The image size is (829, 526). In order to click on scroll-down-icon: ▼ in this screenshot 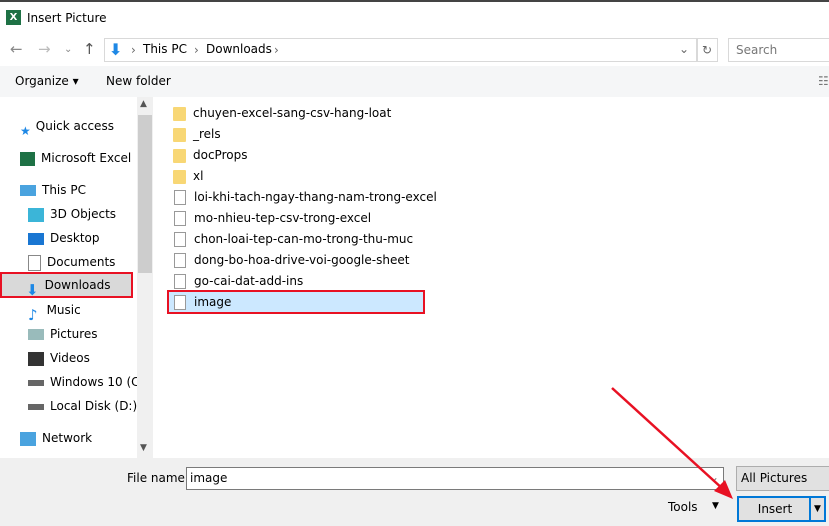, I will do `click(143, 448)`.